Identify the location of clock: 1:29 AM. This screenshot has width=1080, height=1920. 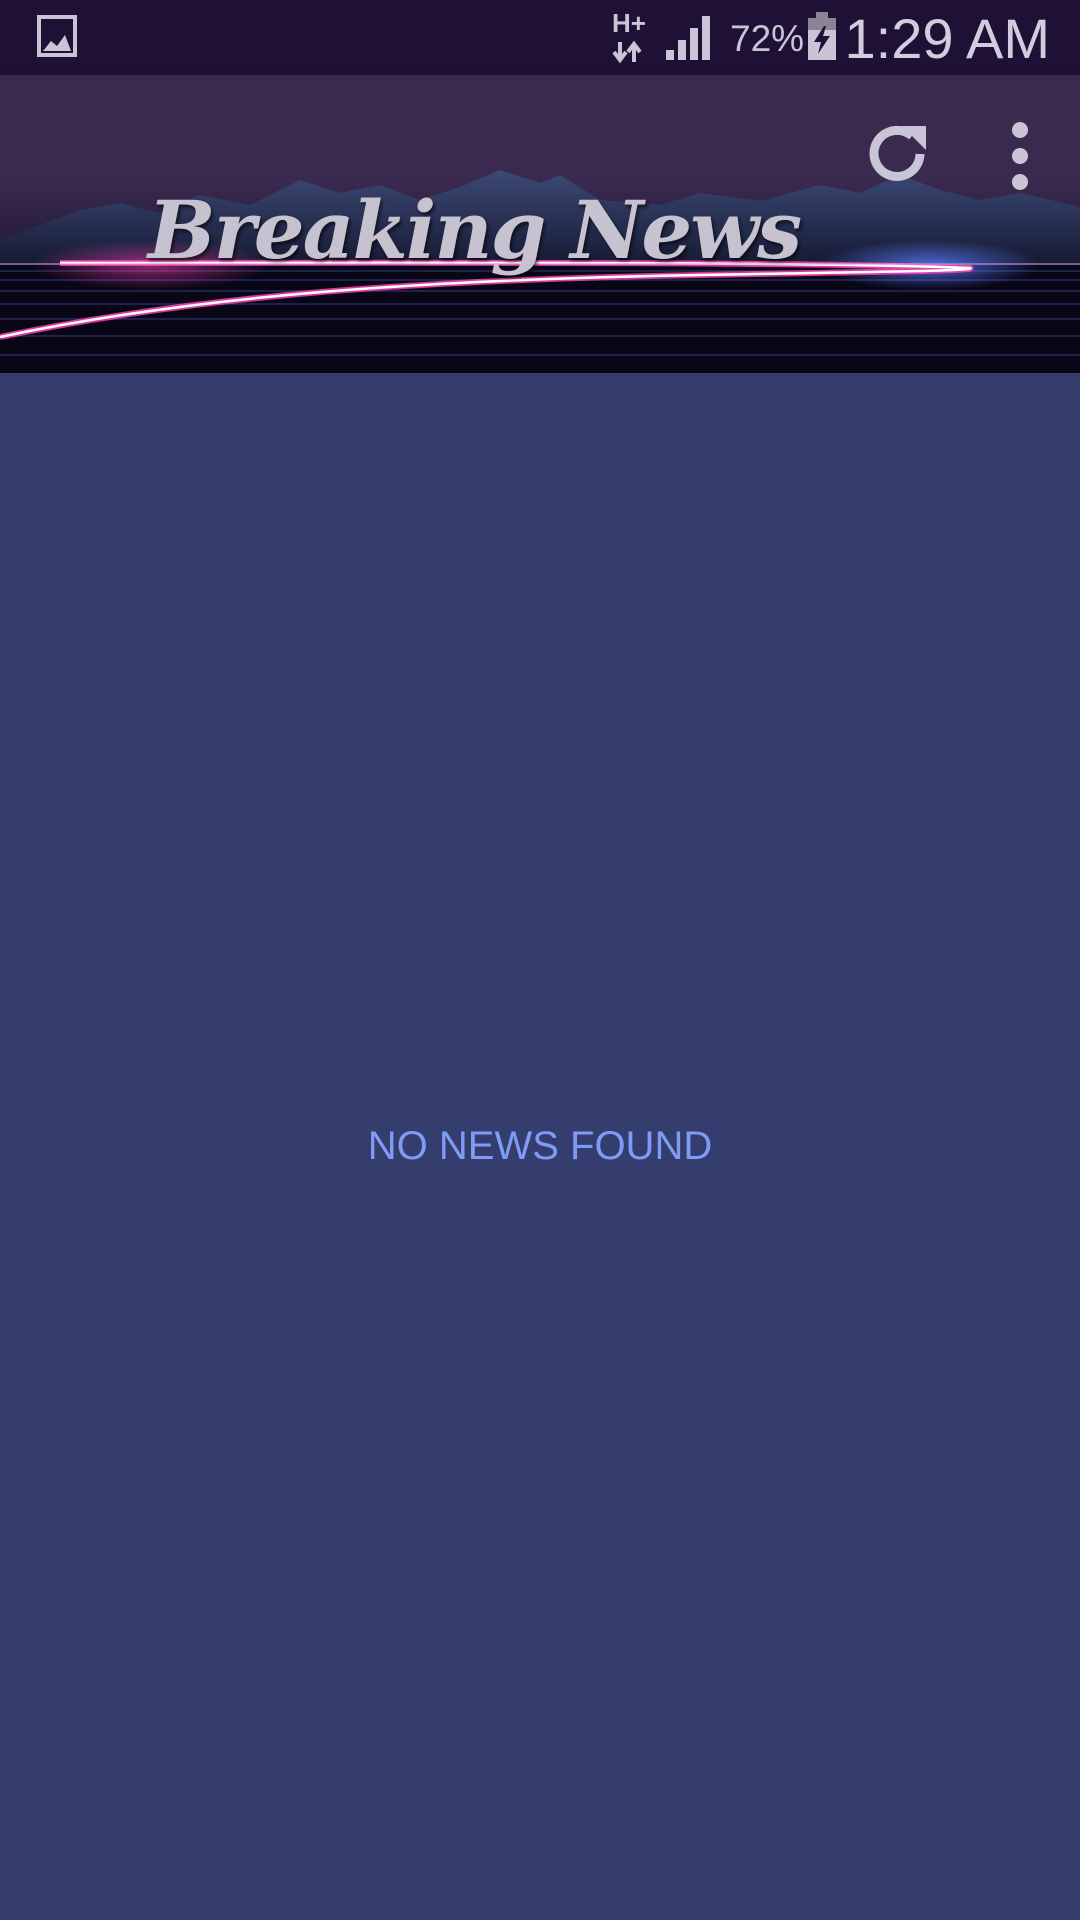
(947, 38).